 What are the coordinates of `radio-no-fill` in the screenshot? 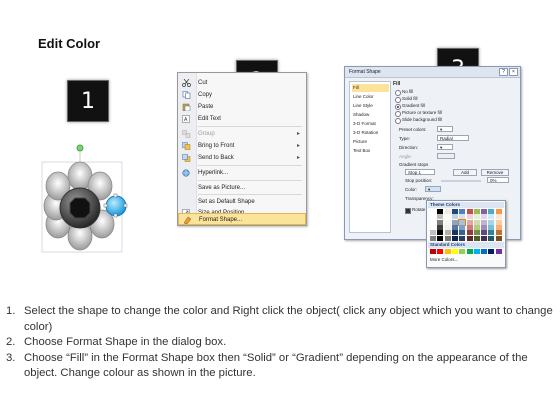 It's located at (398, 93).